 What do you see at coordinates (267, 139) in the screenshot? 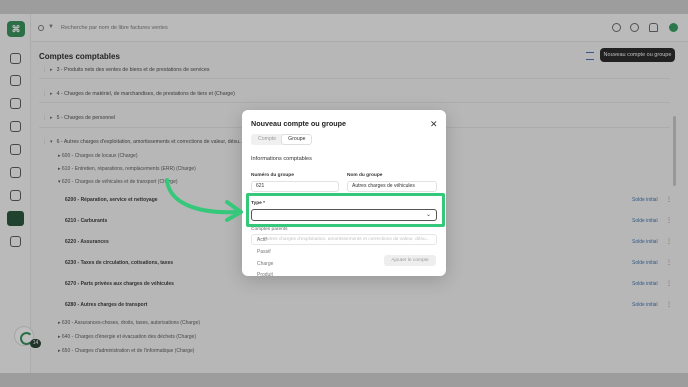
I see `tab-compte: Compte` at bounding box center [267, 139].